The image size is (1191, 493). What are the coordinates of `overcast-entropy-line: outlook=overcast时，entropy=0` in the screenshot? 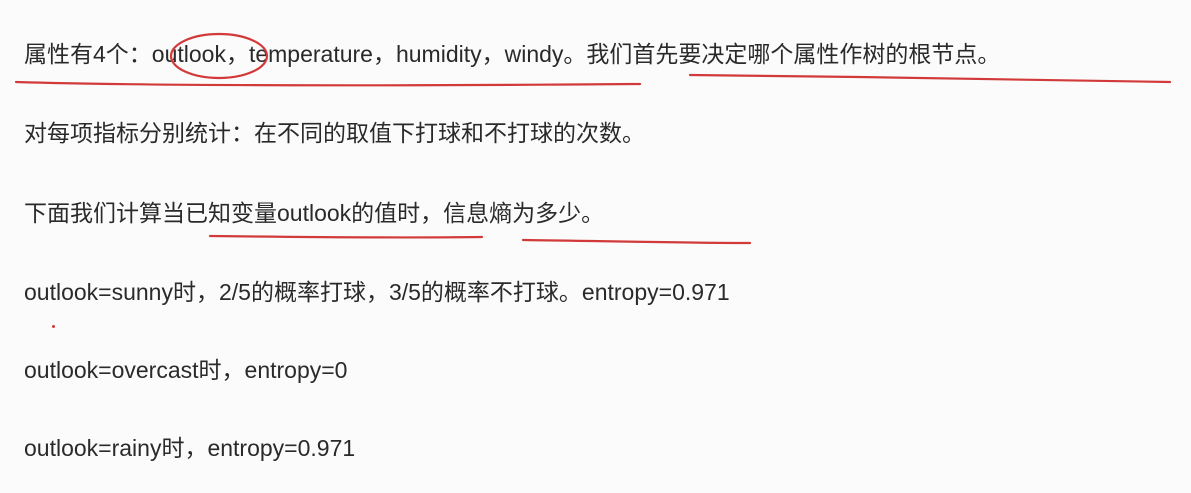 It's located at (185, 370).